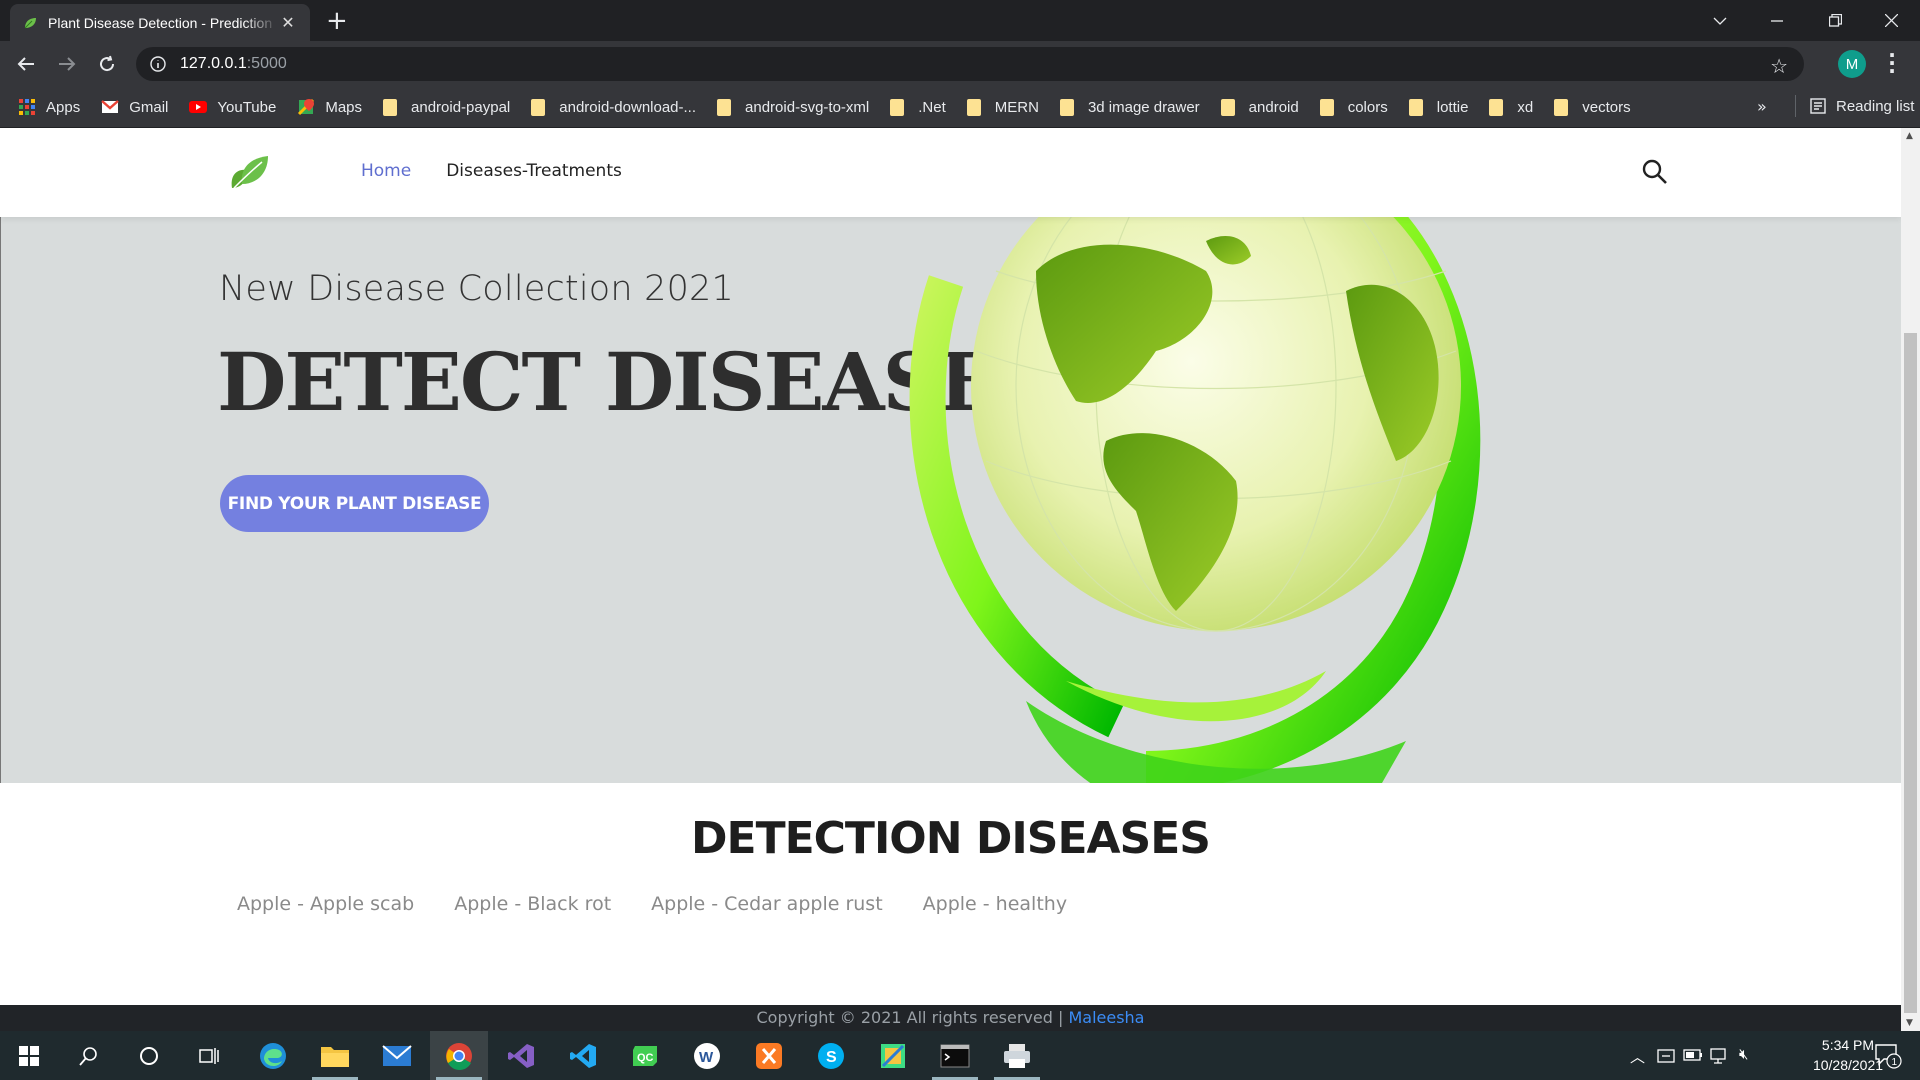 The image size is (1920, 1080). I want to click on reading-list-button: Reading list, so click(1854, 106).